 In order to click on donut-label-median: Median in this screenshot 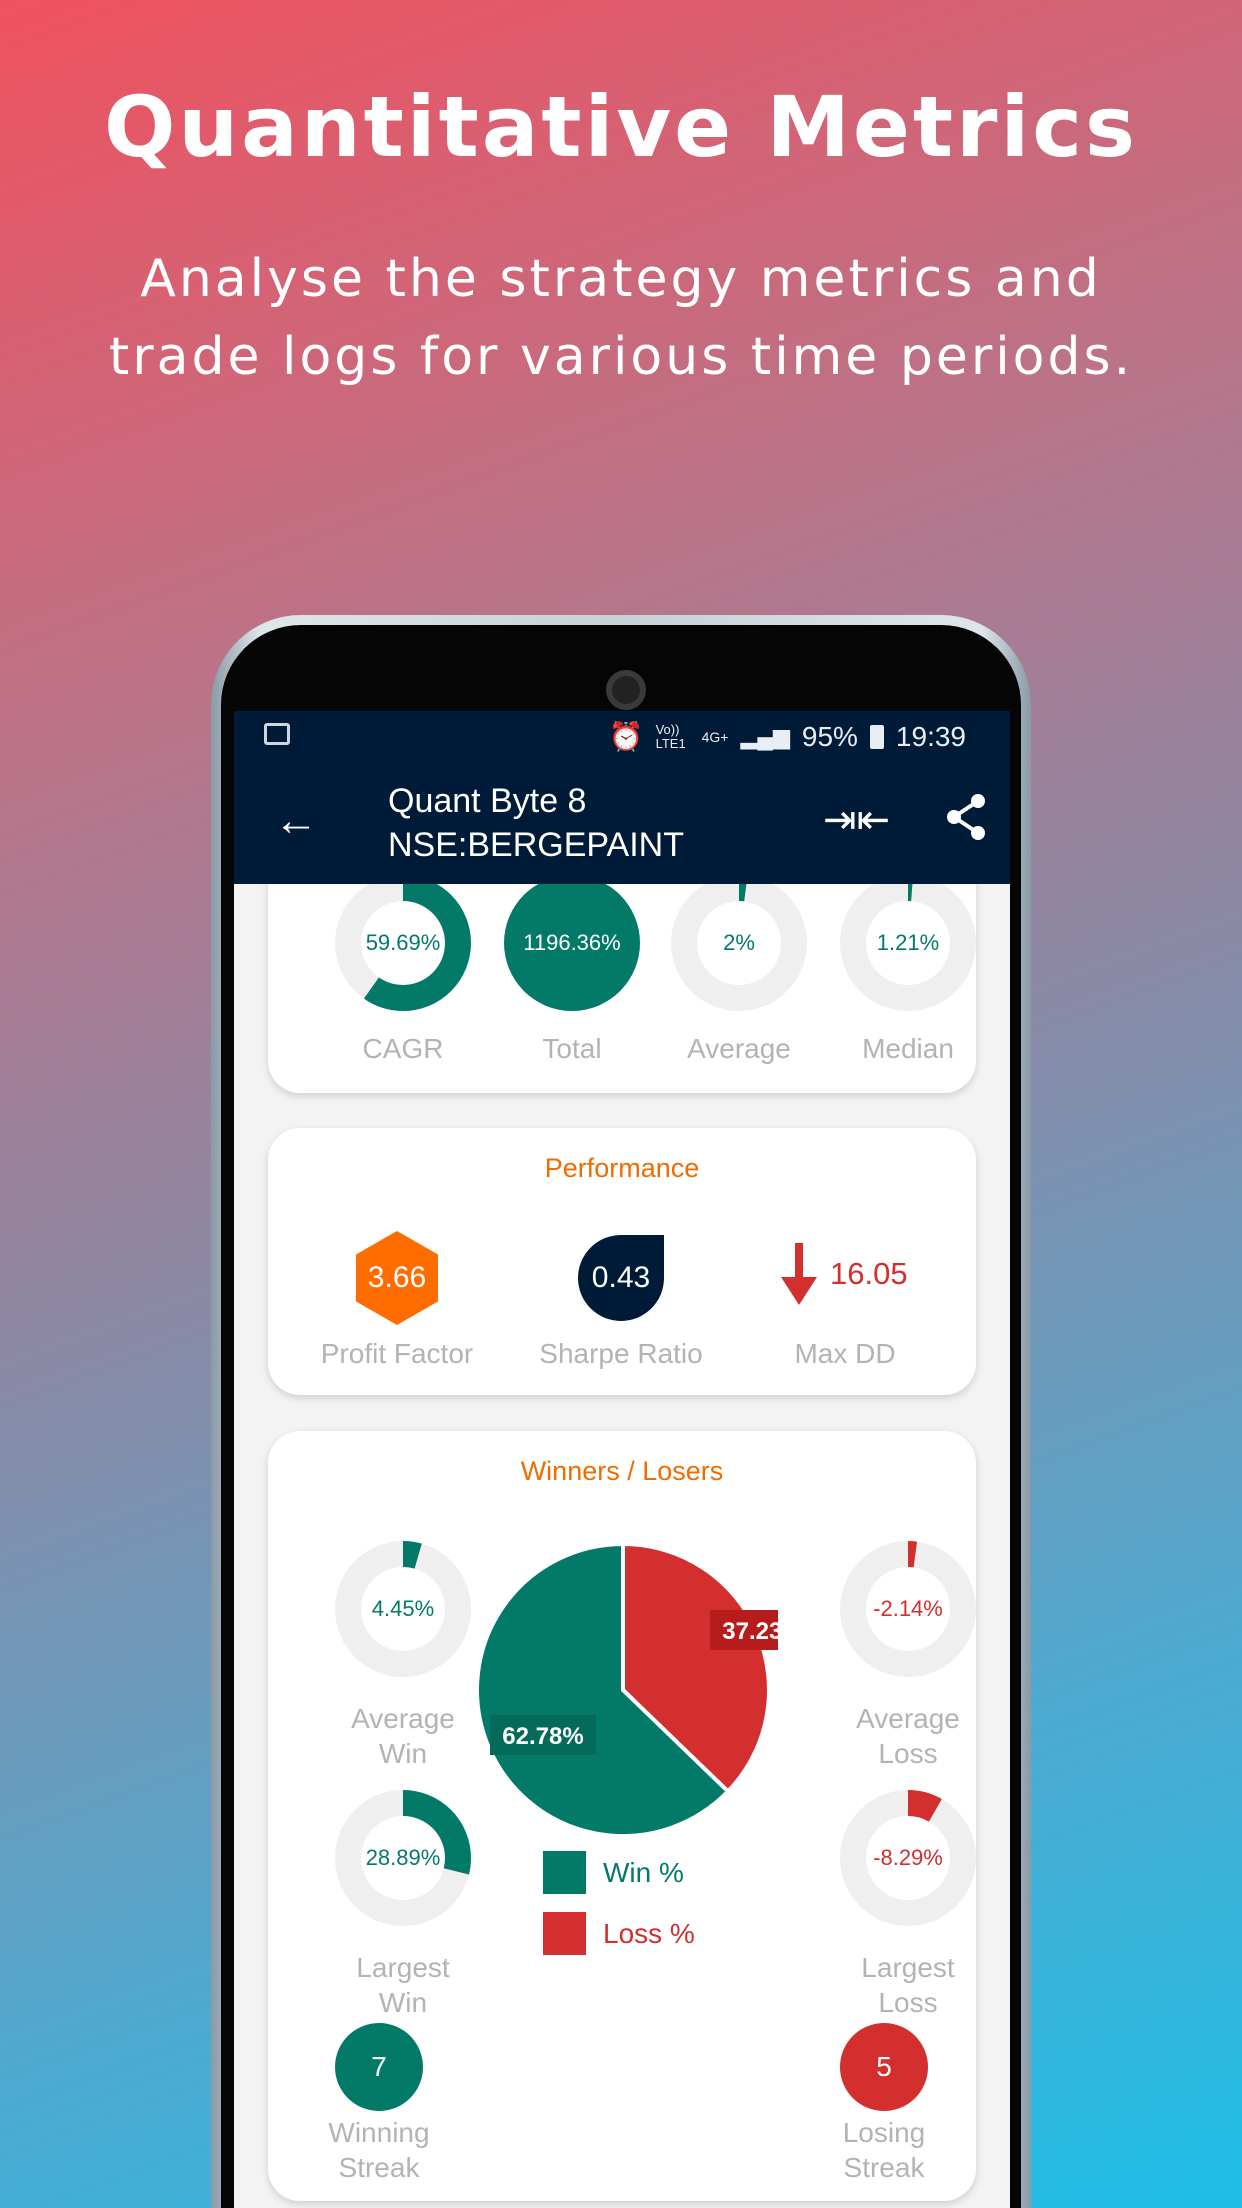, I will do `click(908, 1048)`.